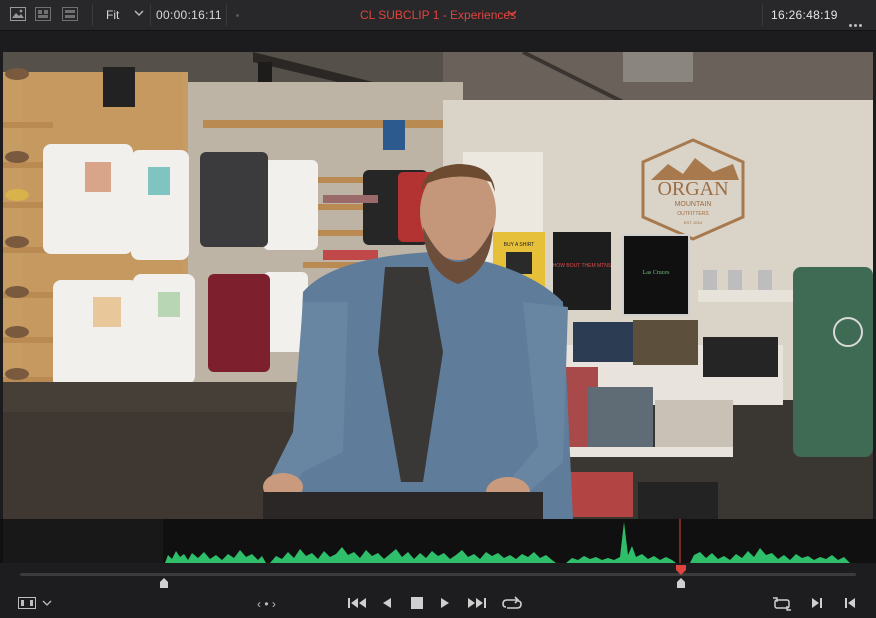  Describe the element at coordinates (438, 15) in the screenshot. I see `clip-name-dropdown: CL SUBCLIP 1 - Experiences` at that location.